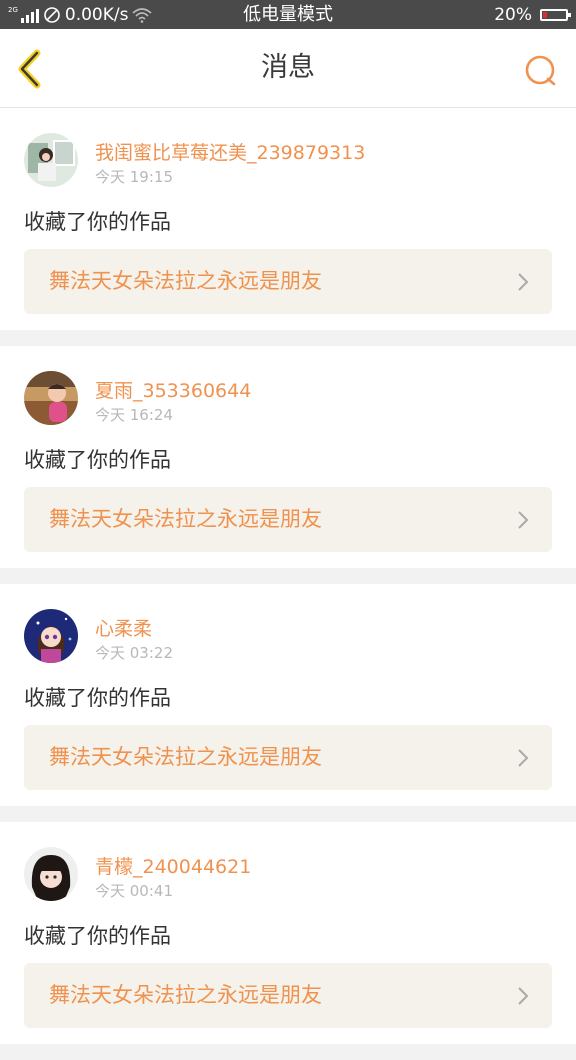  I want to click on battery-percent: 20%, so click(513, 14).